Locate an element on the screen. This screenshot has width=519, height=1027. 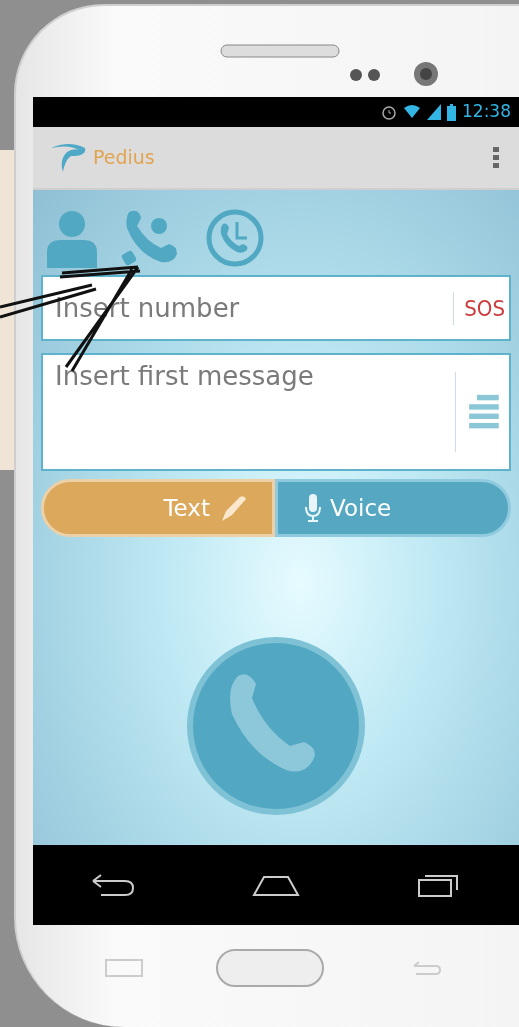
home-icon is located at coordinates (276, 885).